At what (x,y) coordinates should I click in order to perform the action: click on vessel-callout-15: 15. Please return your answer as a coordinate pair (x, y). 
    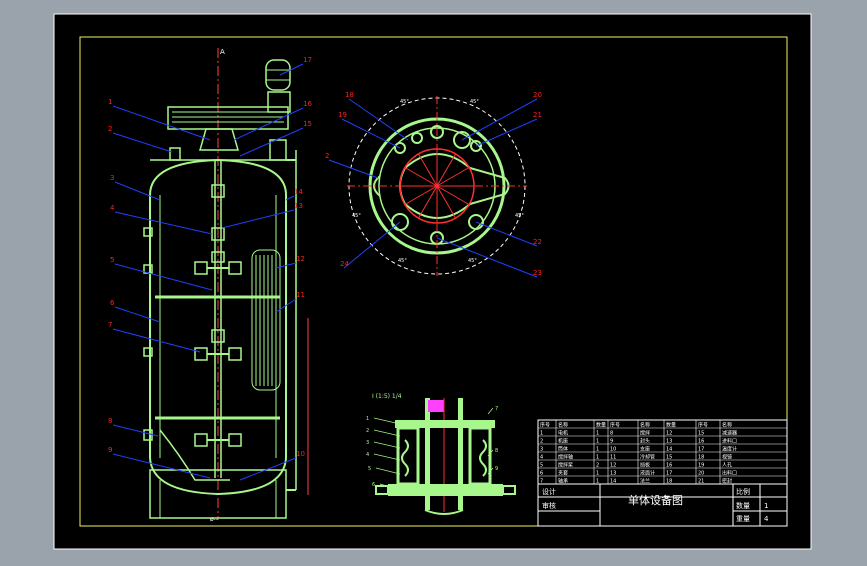
    Looking at the image, I should click on (307, 124).